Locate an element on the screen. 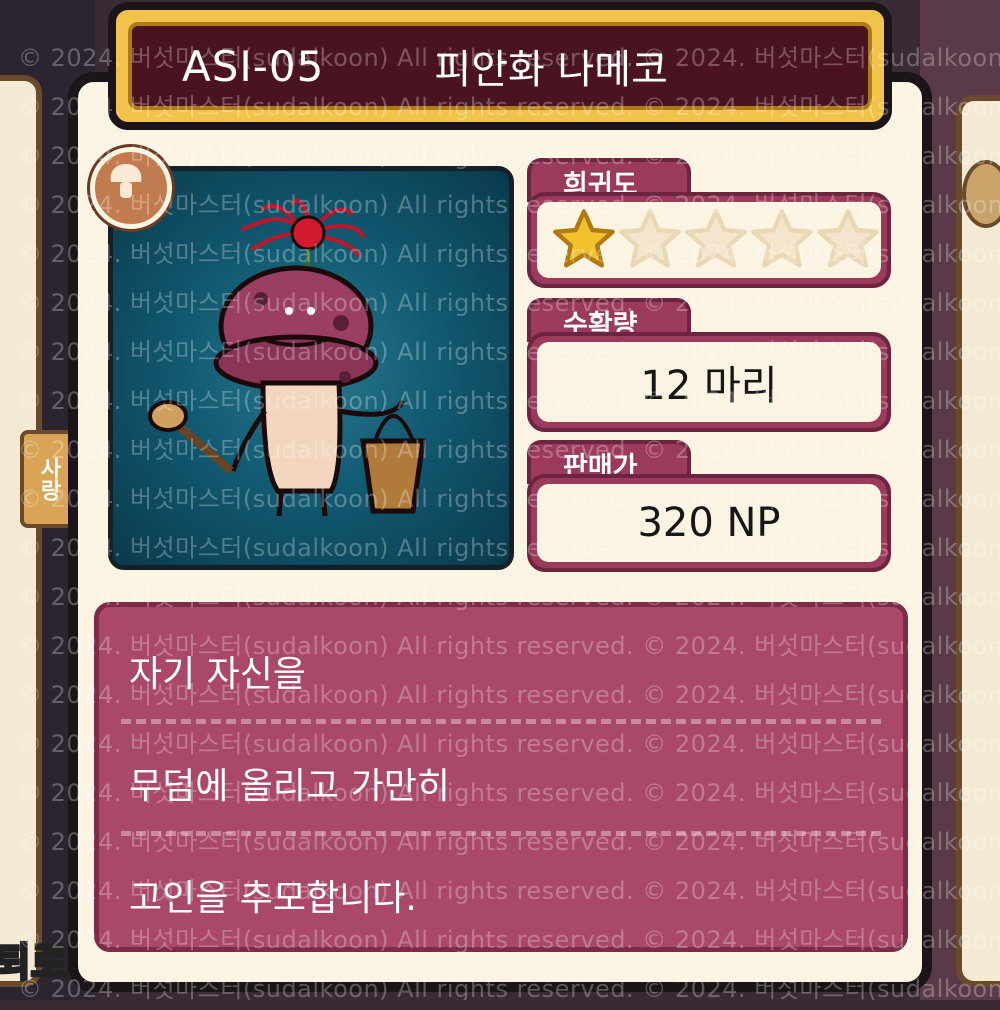 The height and width of the screenshot is (1010, 1000). title-bar: ASI-05 피안화 나메코 is located at coordinates (500, 66).